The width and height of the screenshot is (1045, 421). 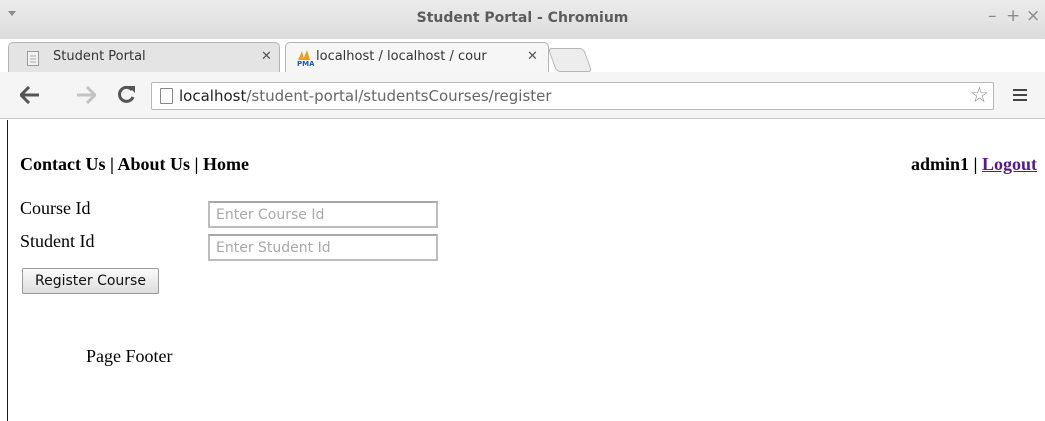 I want to click on contact-link: Contact Us, so click(x=63, y=164).